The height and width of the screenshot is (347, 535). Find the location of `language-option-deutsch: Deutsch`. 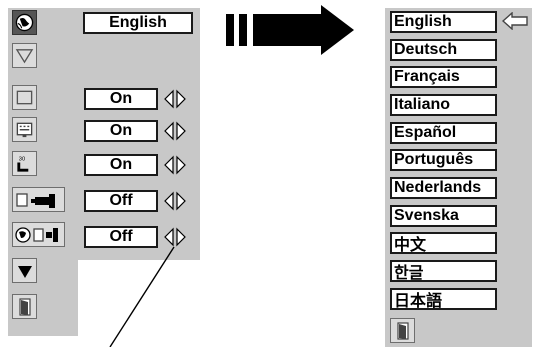

language-option-deutsch: Deutsch is located at coordinates (443, 50).